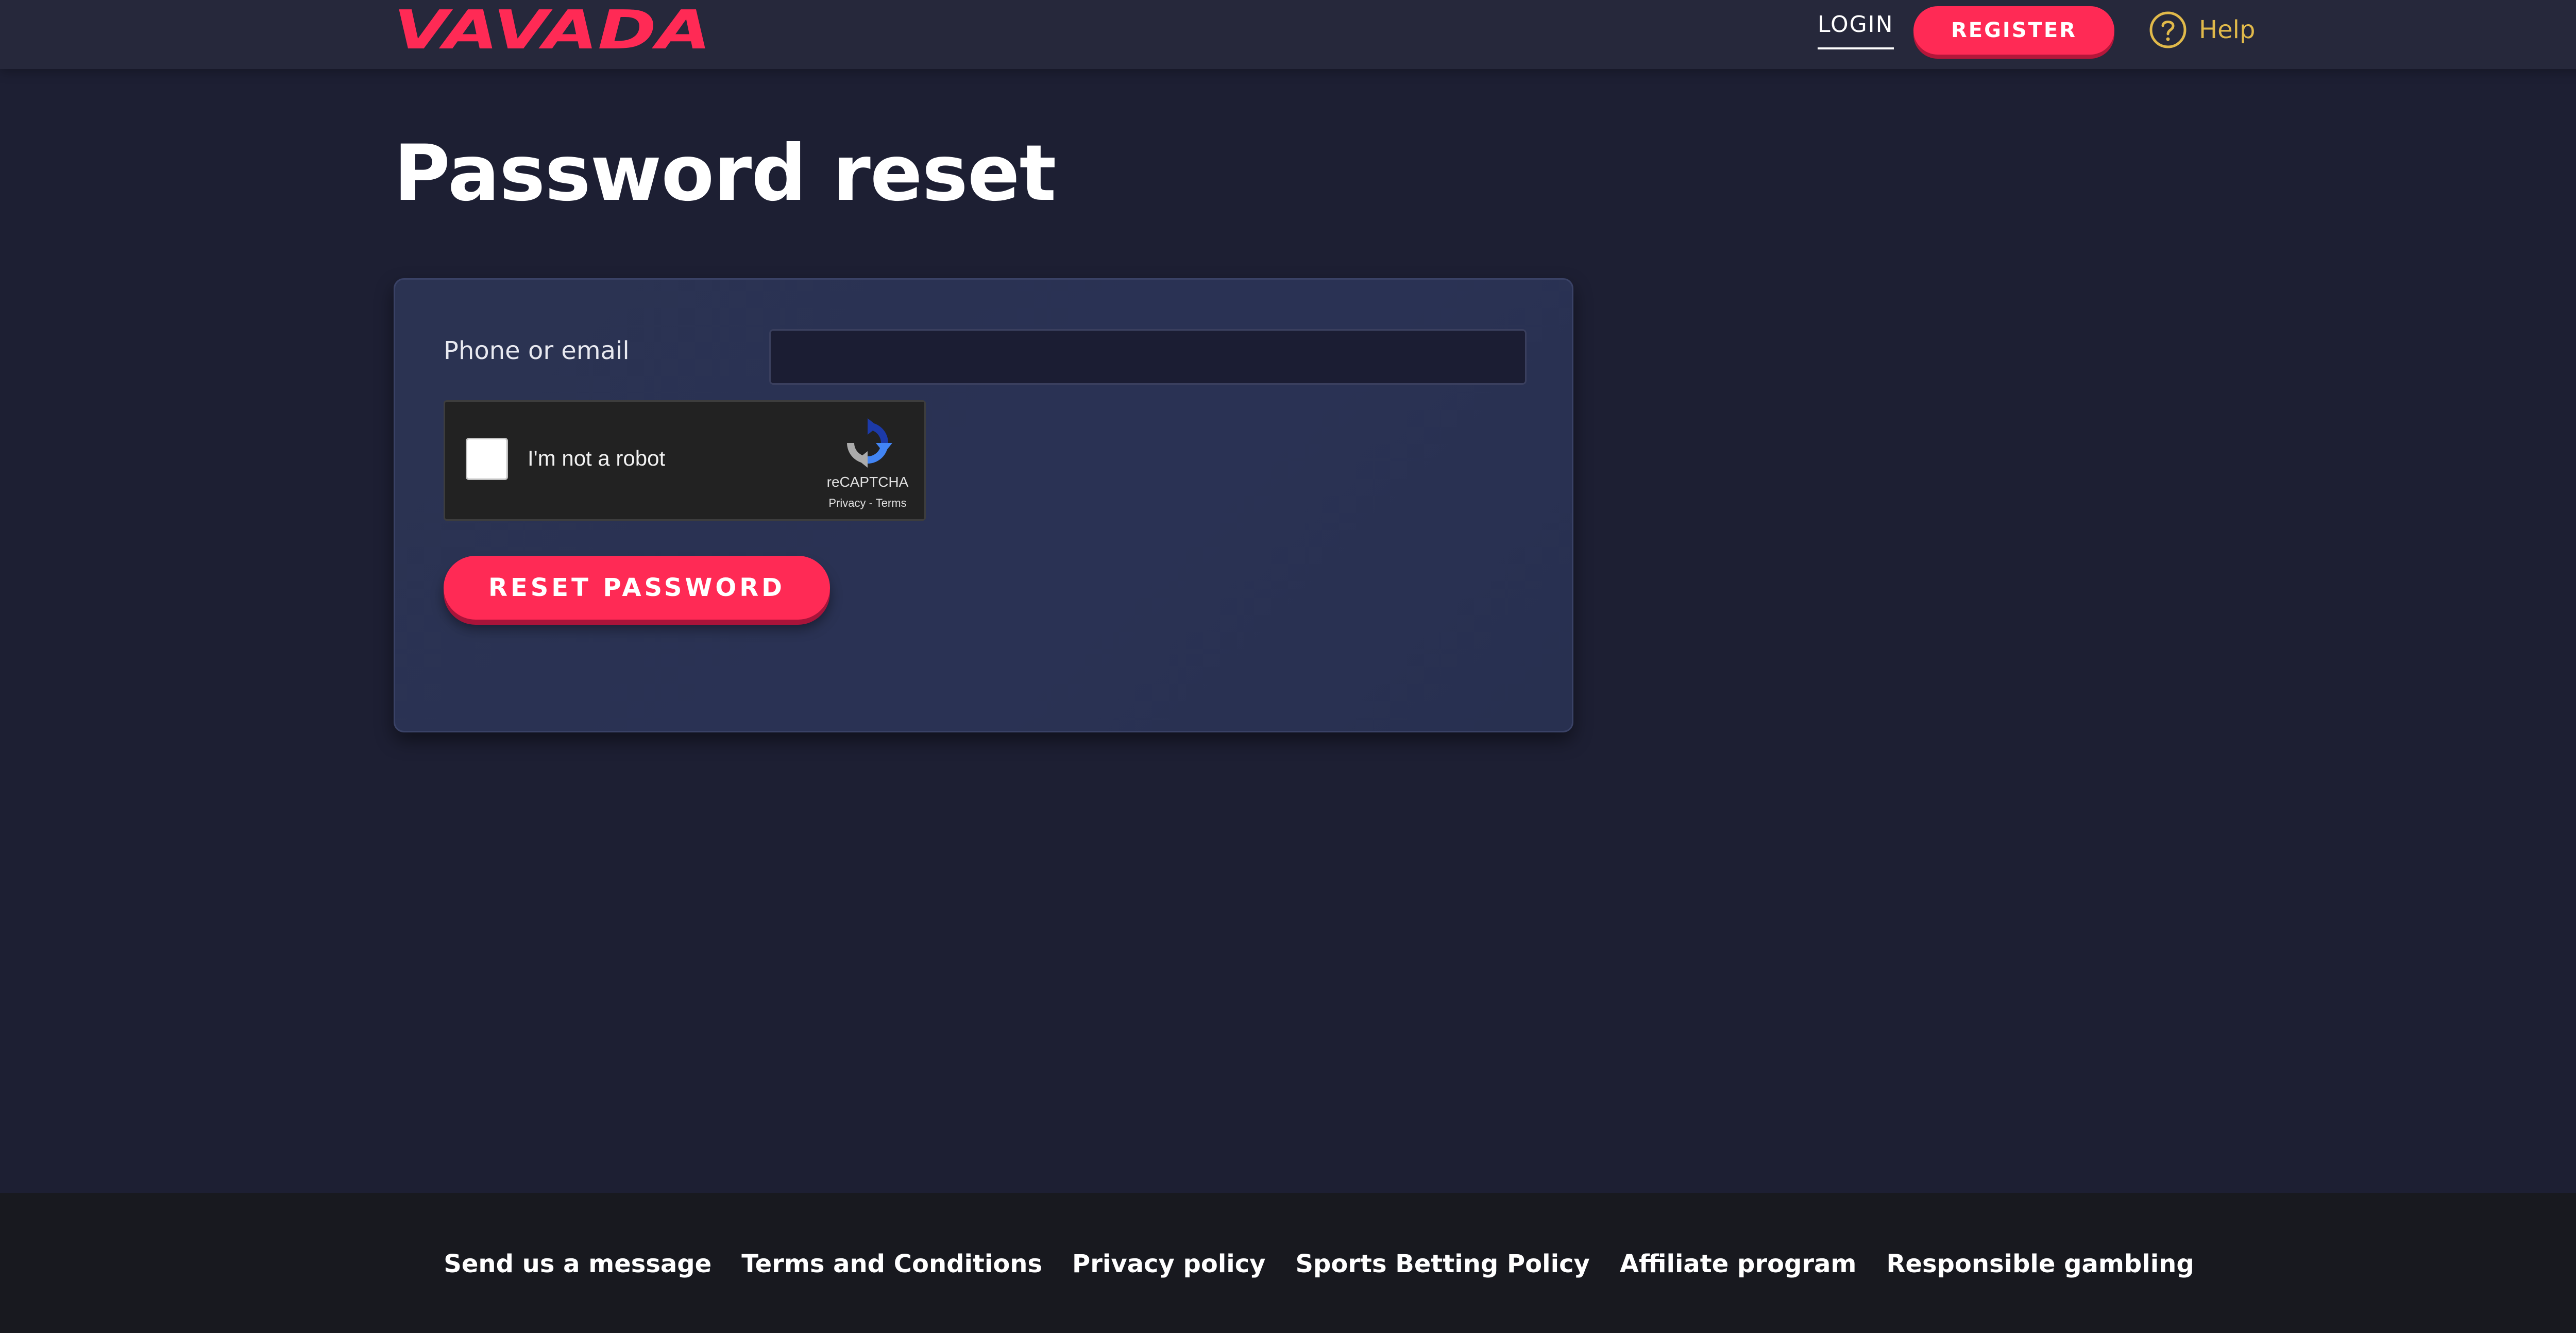  Describe the element at coordinates (1168, 1264) in the screenshot. I see `footer-link-privacy: Privacy policy` at that location.